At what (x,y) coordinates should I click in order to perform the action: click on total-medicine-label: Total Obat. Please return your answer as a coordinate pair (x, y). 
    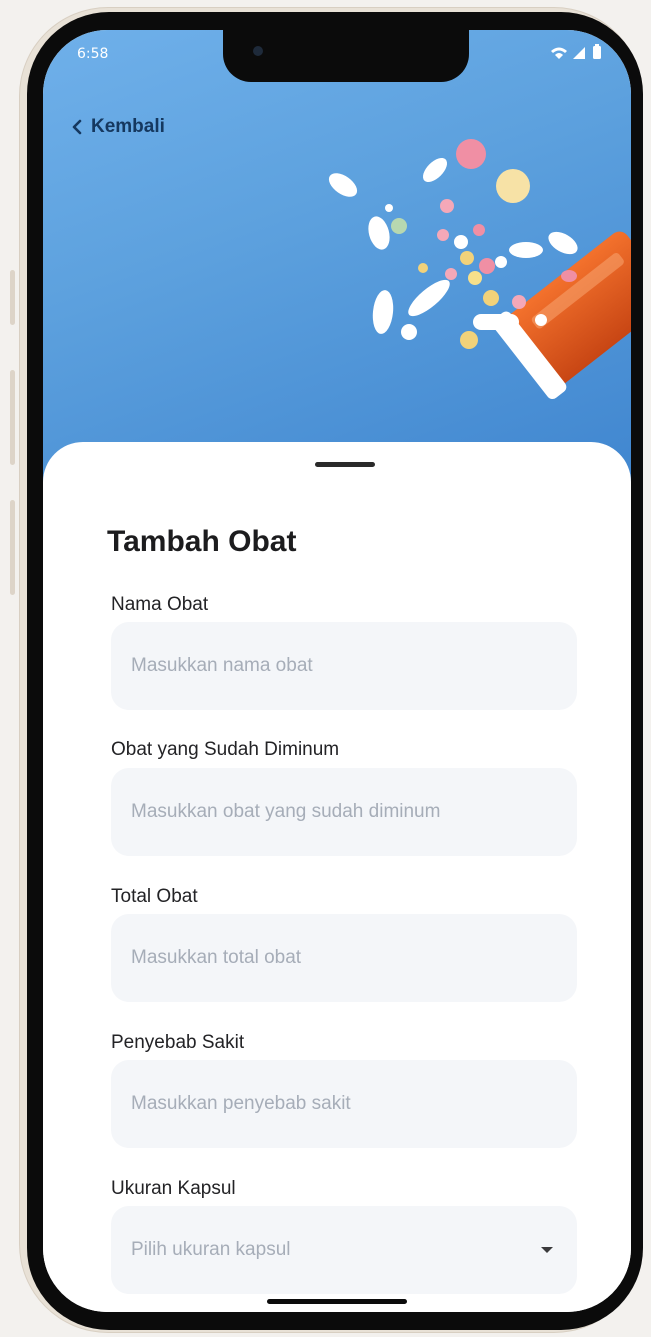
    Looking at the image, I should click on (154, 896).